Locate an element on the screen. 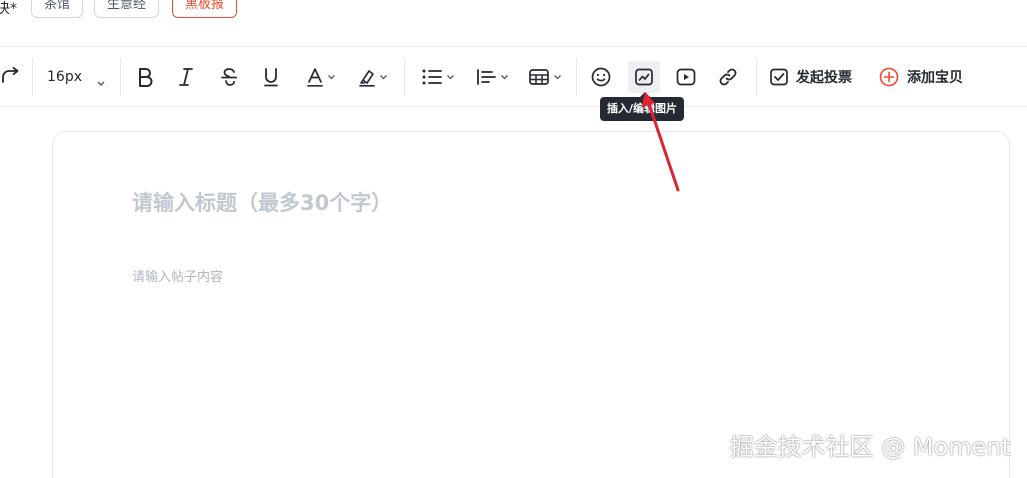  vote-icon is located at coordinates (779, 77).